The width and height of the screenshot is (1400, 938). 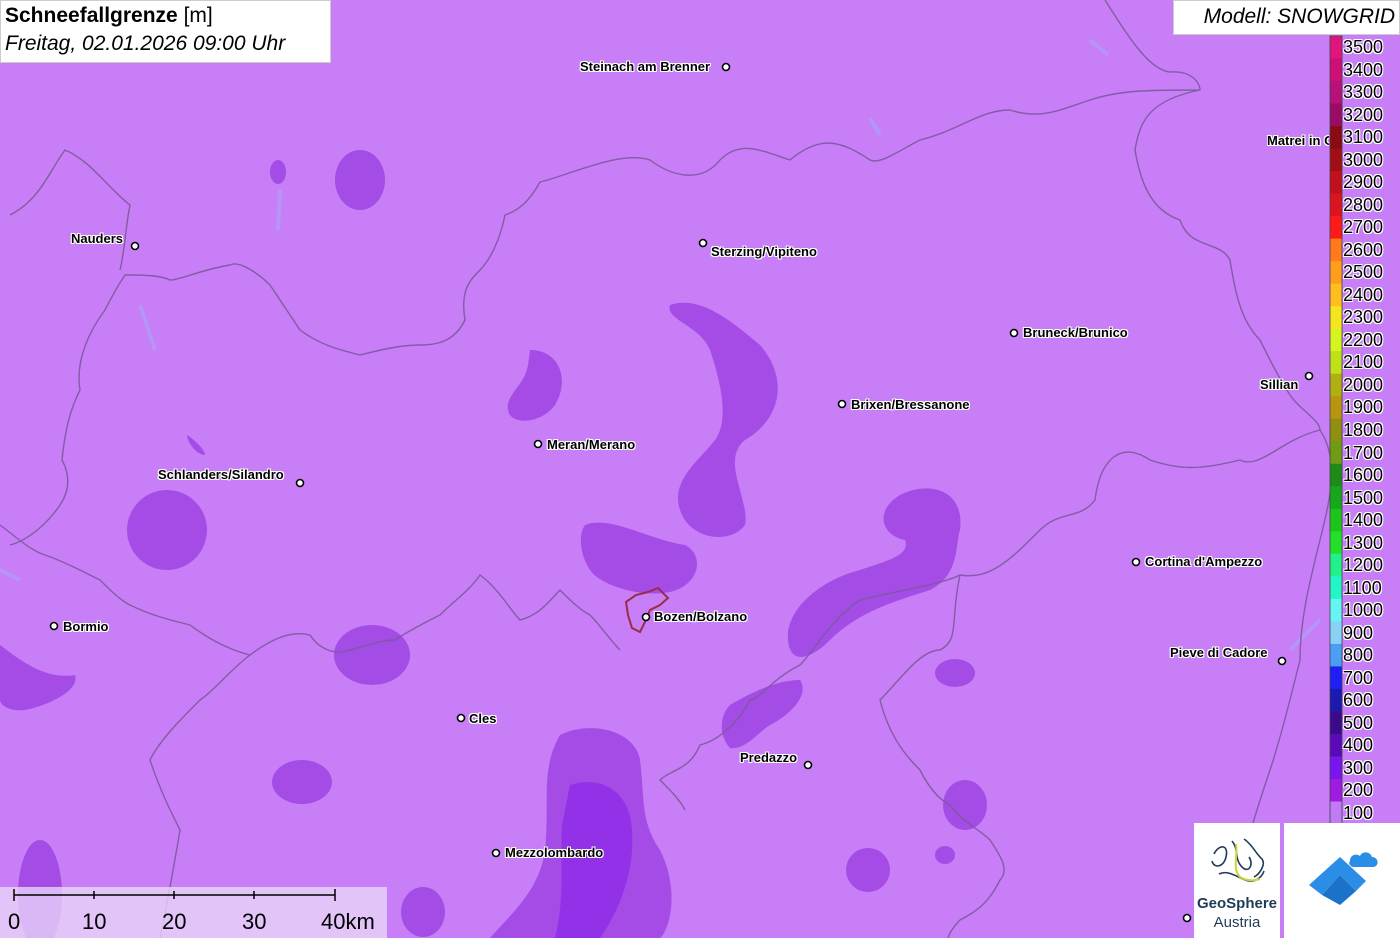 I want to click on legend-tick-label: 3300, so click(x=1363, y=92).